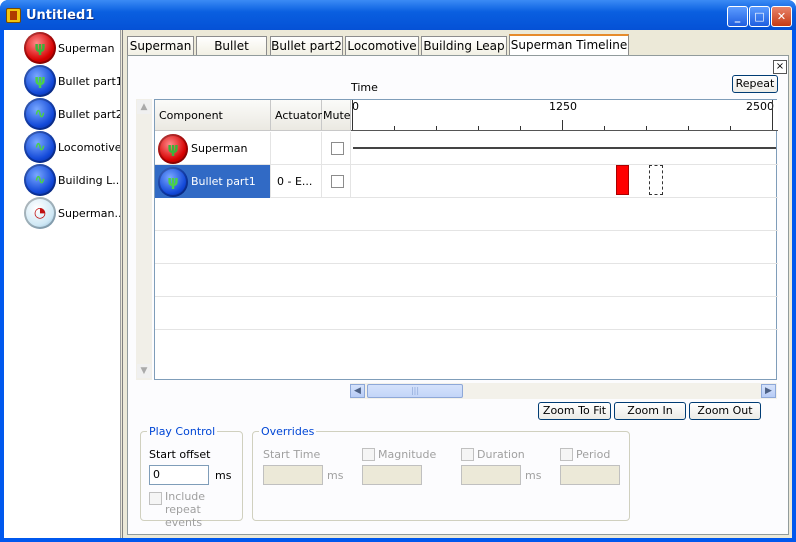 This screenshot has width=796, height=542. I want to click on effect-item-bullet-part2: ∿ Bullet part2, so click(72, 114).